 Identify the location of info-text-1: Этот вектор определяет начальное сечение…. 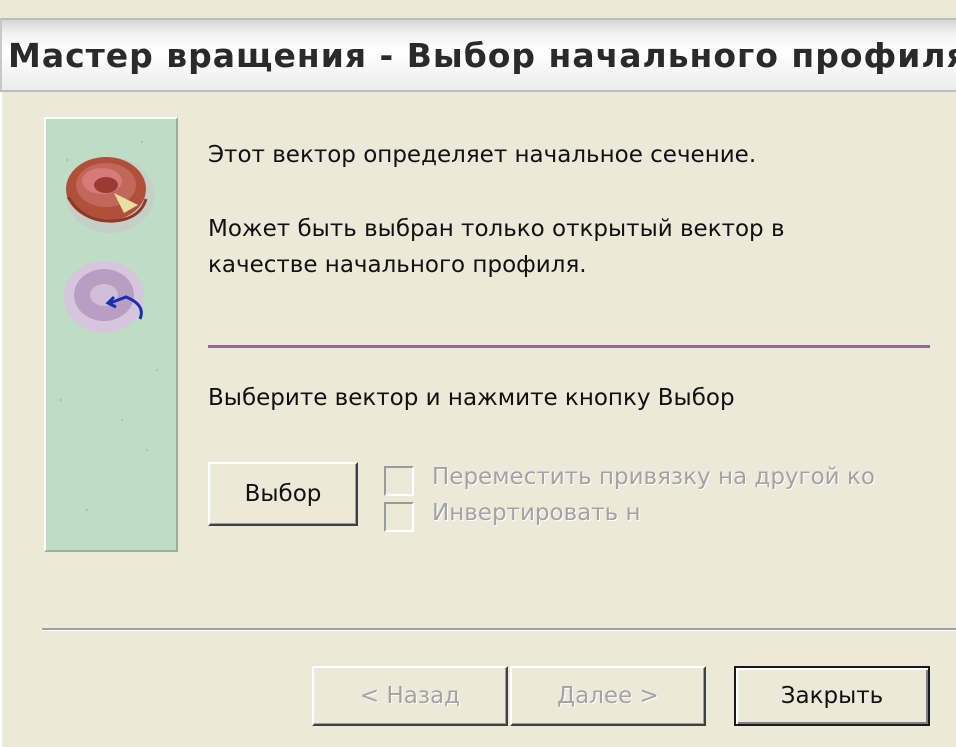
(482, 155).